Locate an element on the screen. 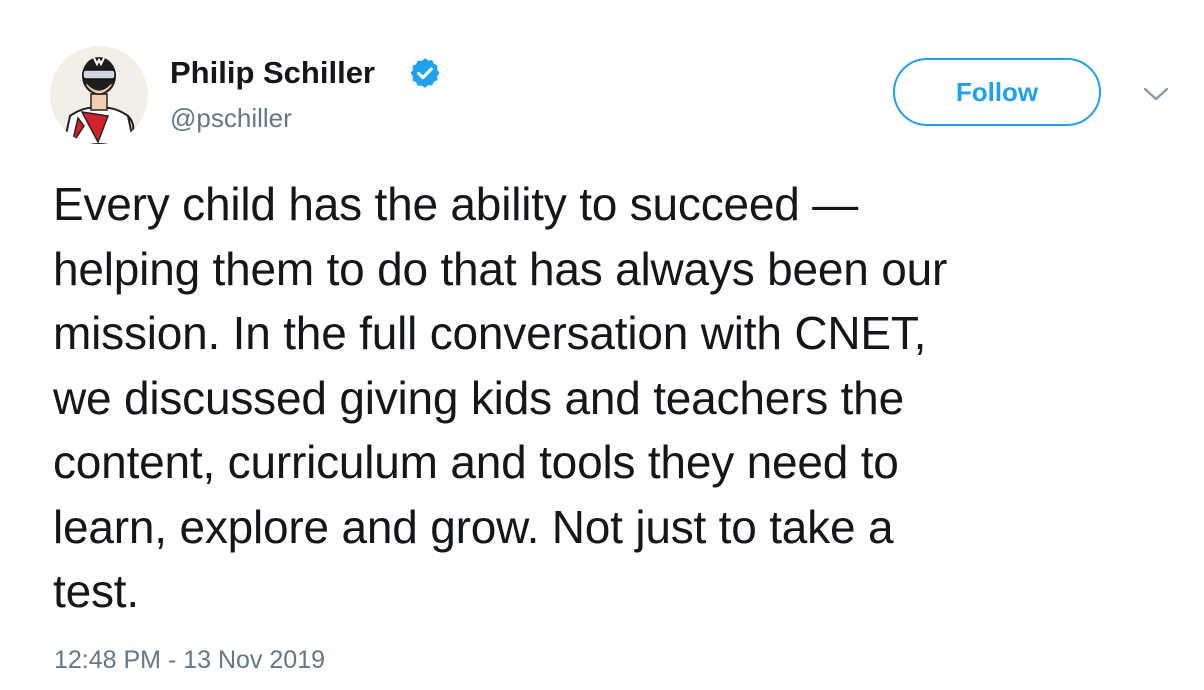 This screenshot has height=690, width=1204. tweet-text-line: test. is located at coordinates (96, 591).